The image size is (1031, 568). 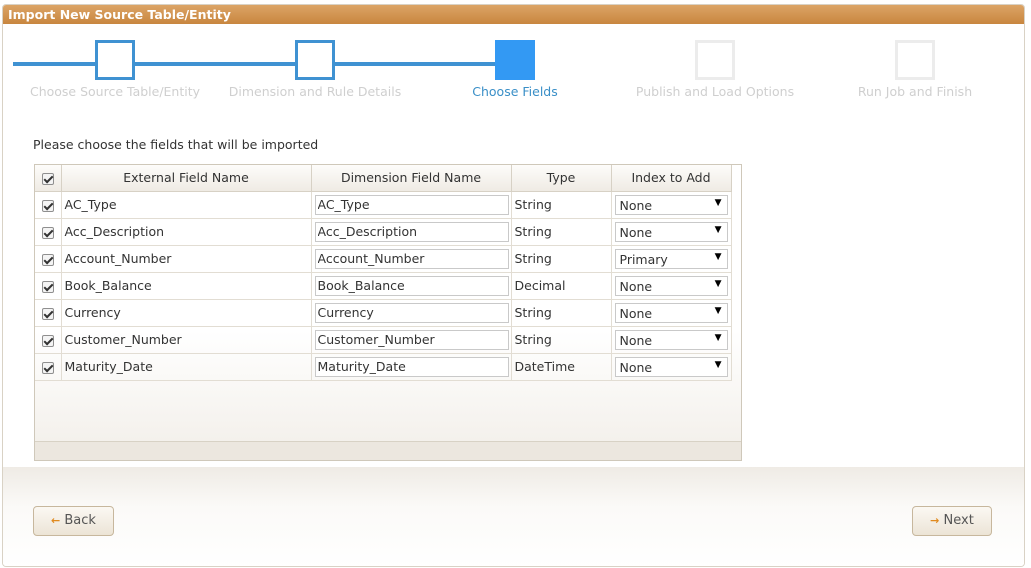 I want to click on column-header-type: Type, so click(x=561, y=178).